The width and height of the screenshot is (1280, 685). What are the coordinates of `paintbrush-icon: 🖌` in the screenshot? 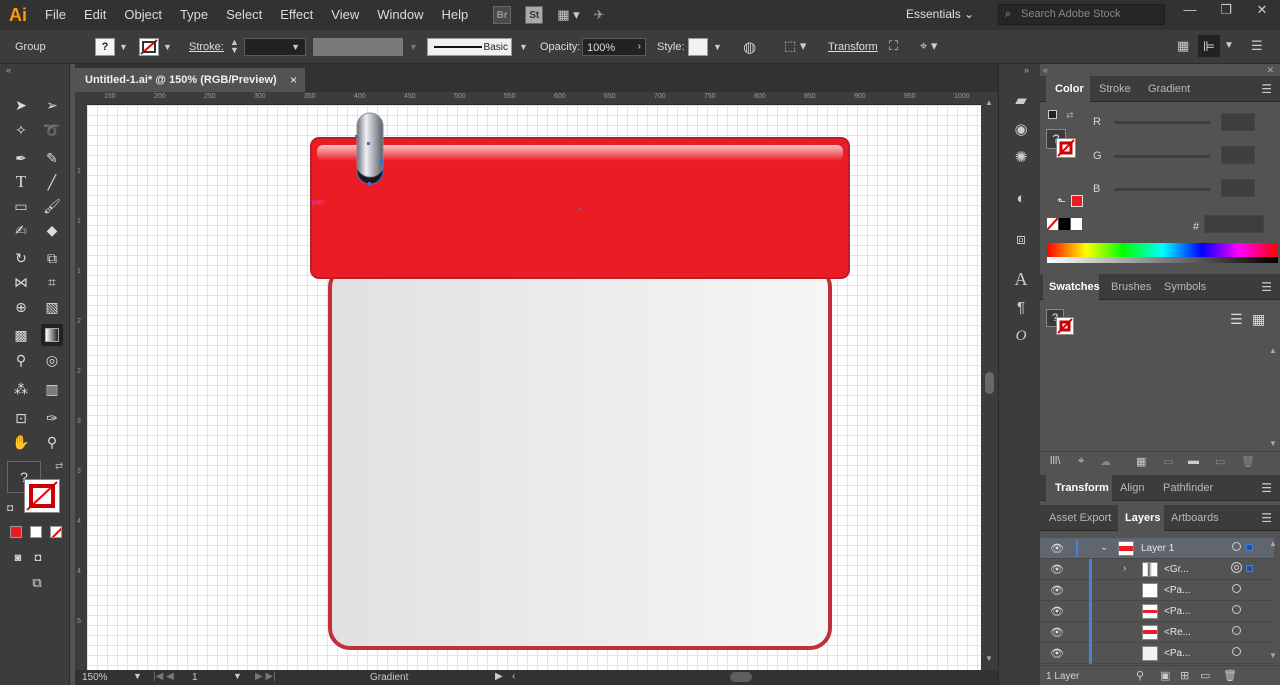 It's located at (52, 206).